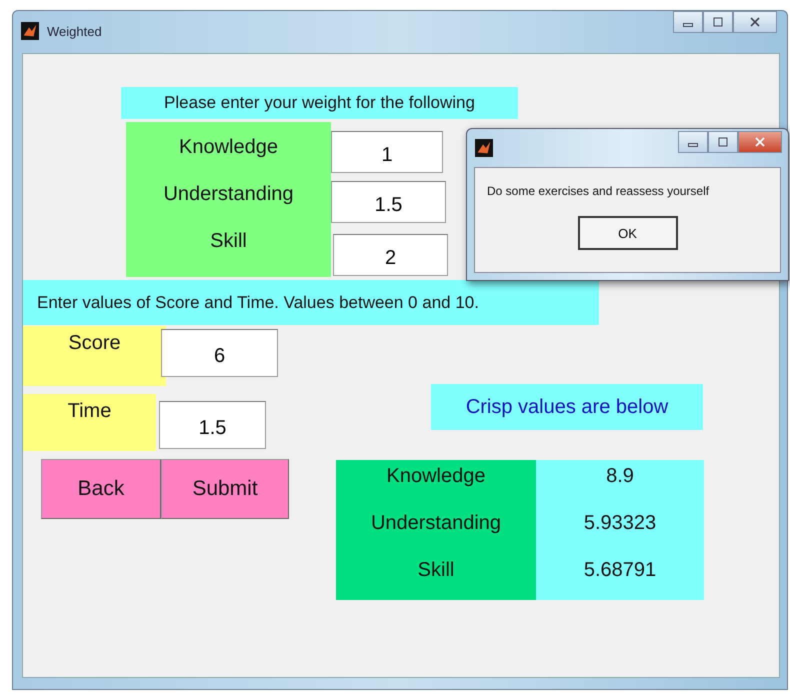 The height and width of the screenshot is (695, 790). What do you see at coordinates (620, 476) in the screenshot?
I see `result-value: 8.9` at bounding box center [620, 476].